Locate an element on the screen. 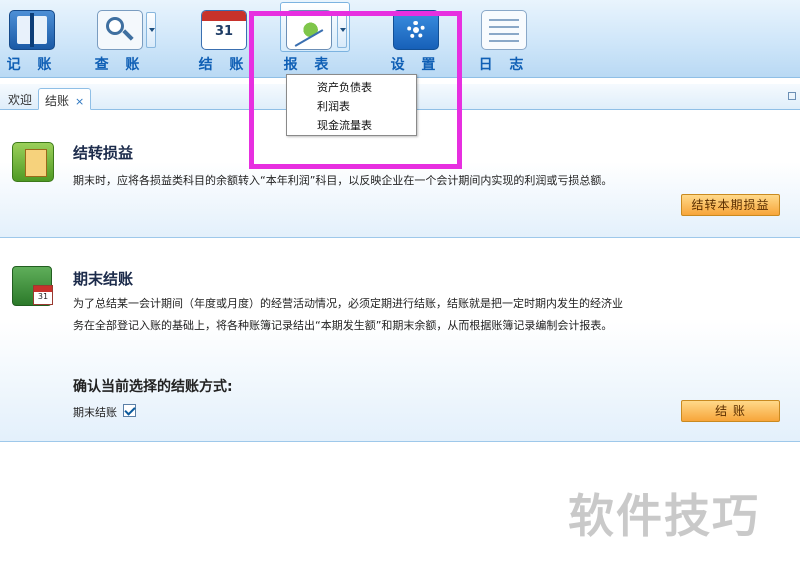 The height and width of the screenshot is (571, 800). annotation-highlight-box is located at coordinates (355, 90).